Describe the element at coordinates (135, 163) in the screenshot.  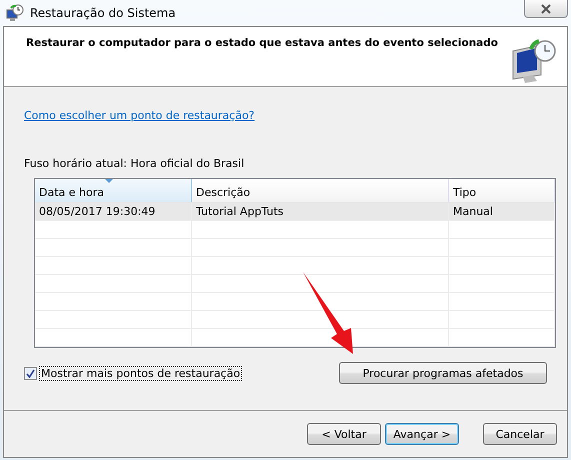
I see `time-zone-label: Fuso horário atual: Hora oficial do Brasil` at that location.